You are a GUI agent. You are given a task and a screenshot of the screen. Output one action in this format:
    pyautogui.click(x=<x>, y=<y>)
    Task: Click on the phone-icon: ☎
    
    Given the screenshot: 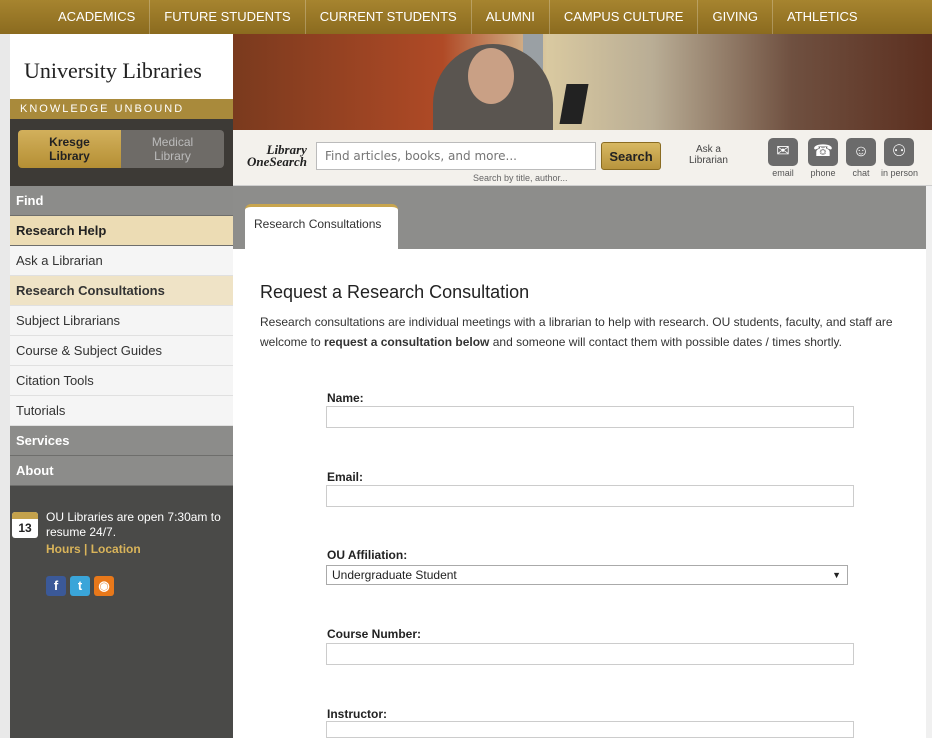 What is the action you would take?
    pyautogui.click(x=823, y=152)
    